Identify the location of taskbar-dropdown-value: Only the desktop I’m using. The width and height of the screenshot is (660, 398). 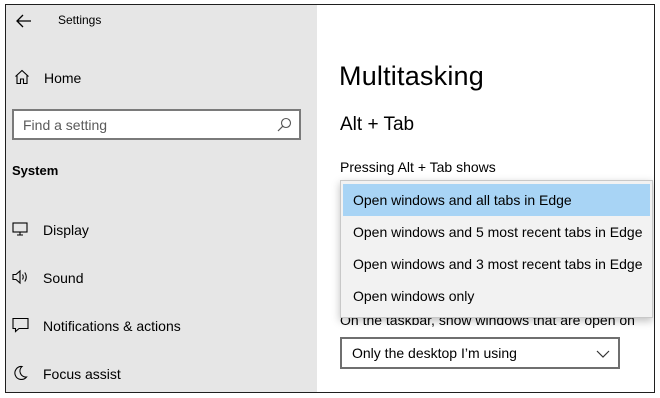
(434, 353).